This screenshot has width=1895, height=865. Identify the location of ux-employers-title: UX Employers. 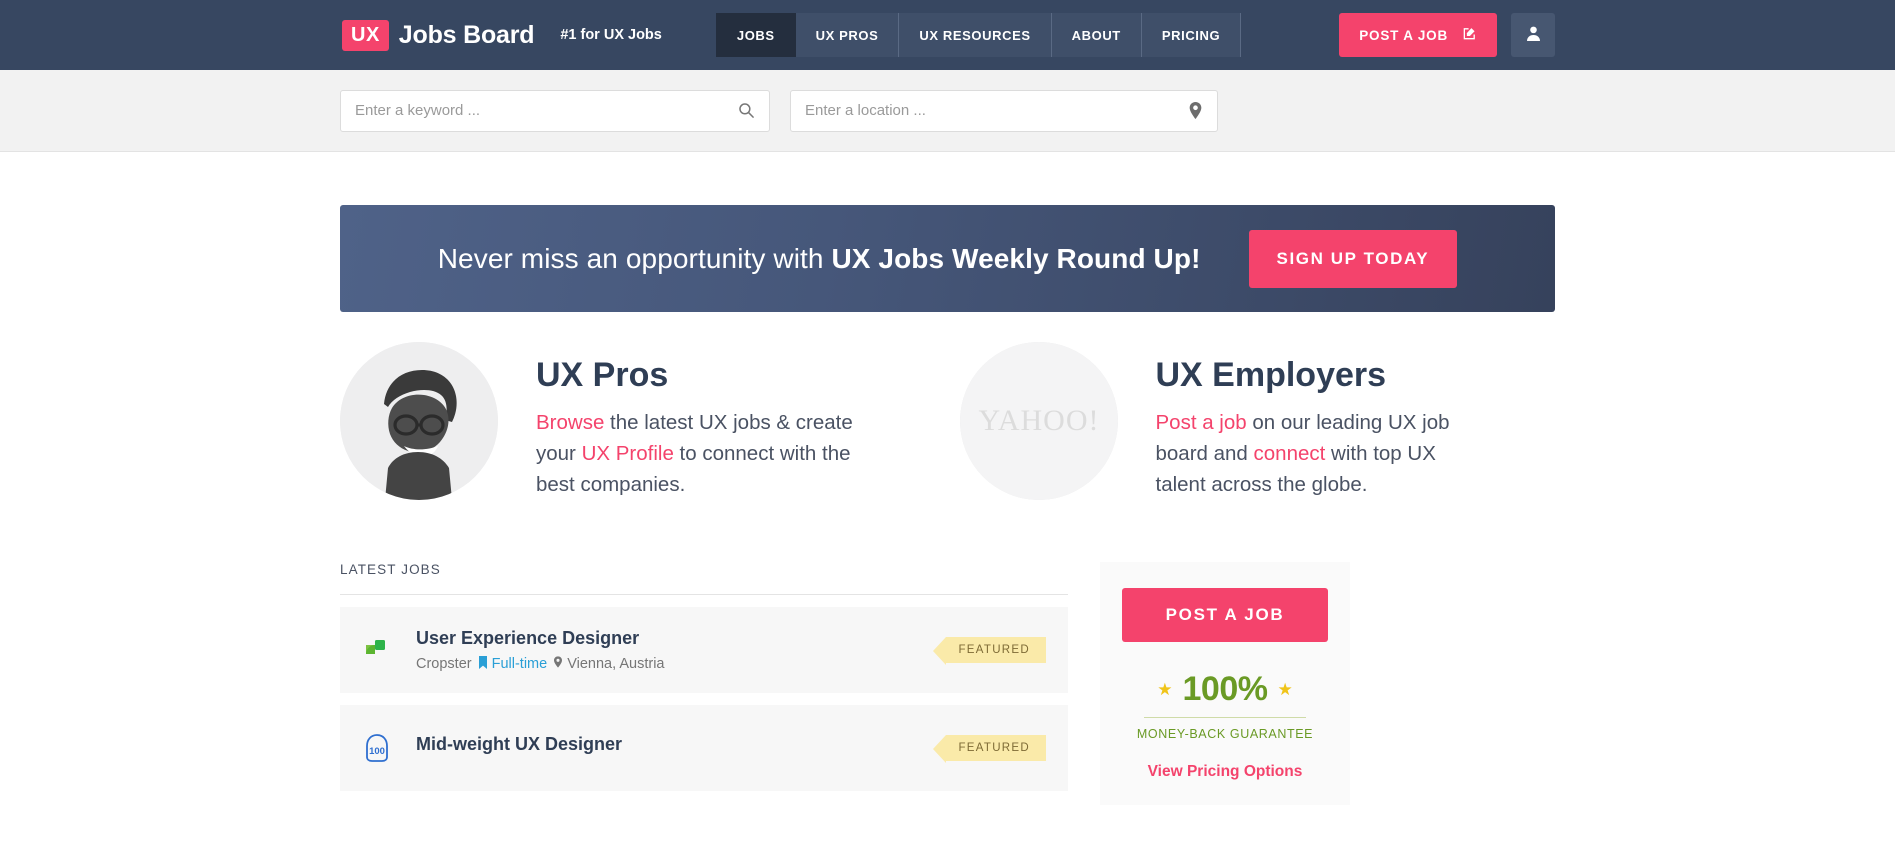
(1271, 375).